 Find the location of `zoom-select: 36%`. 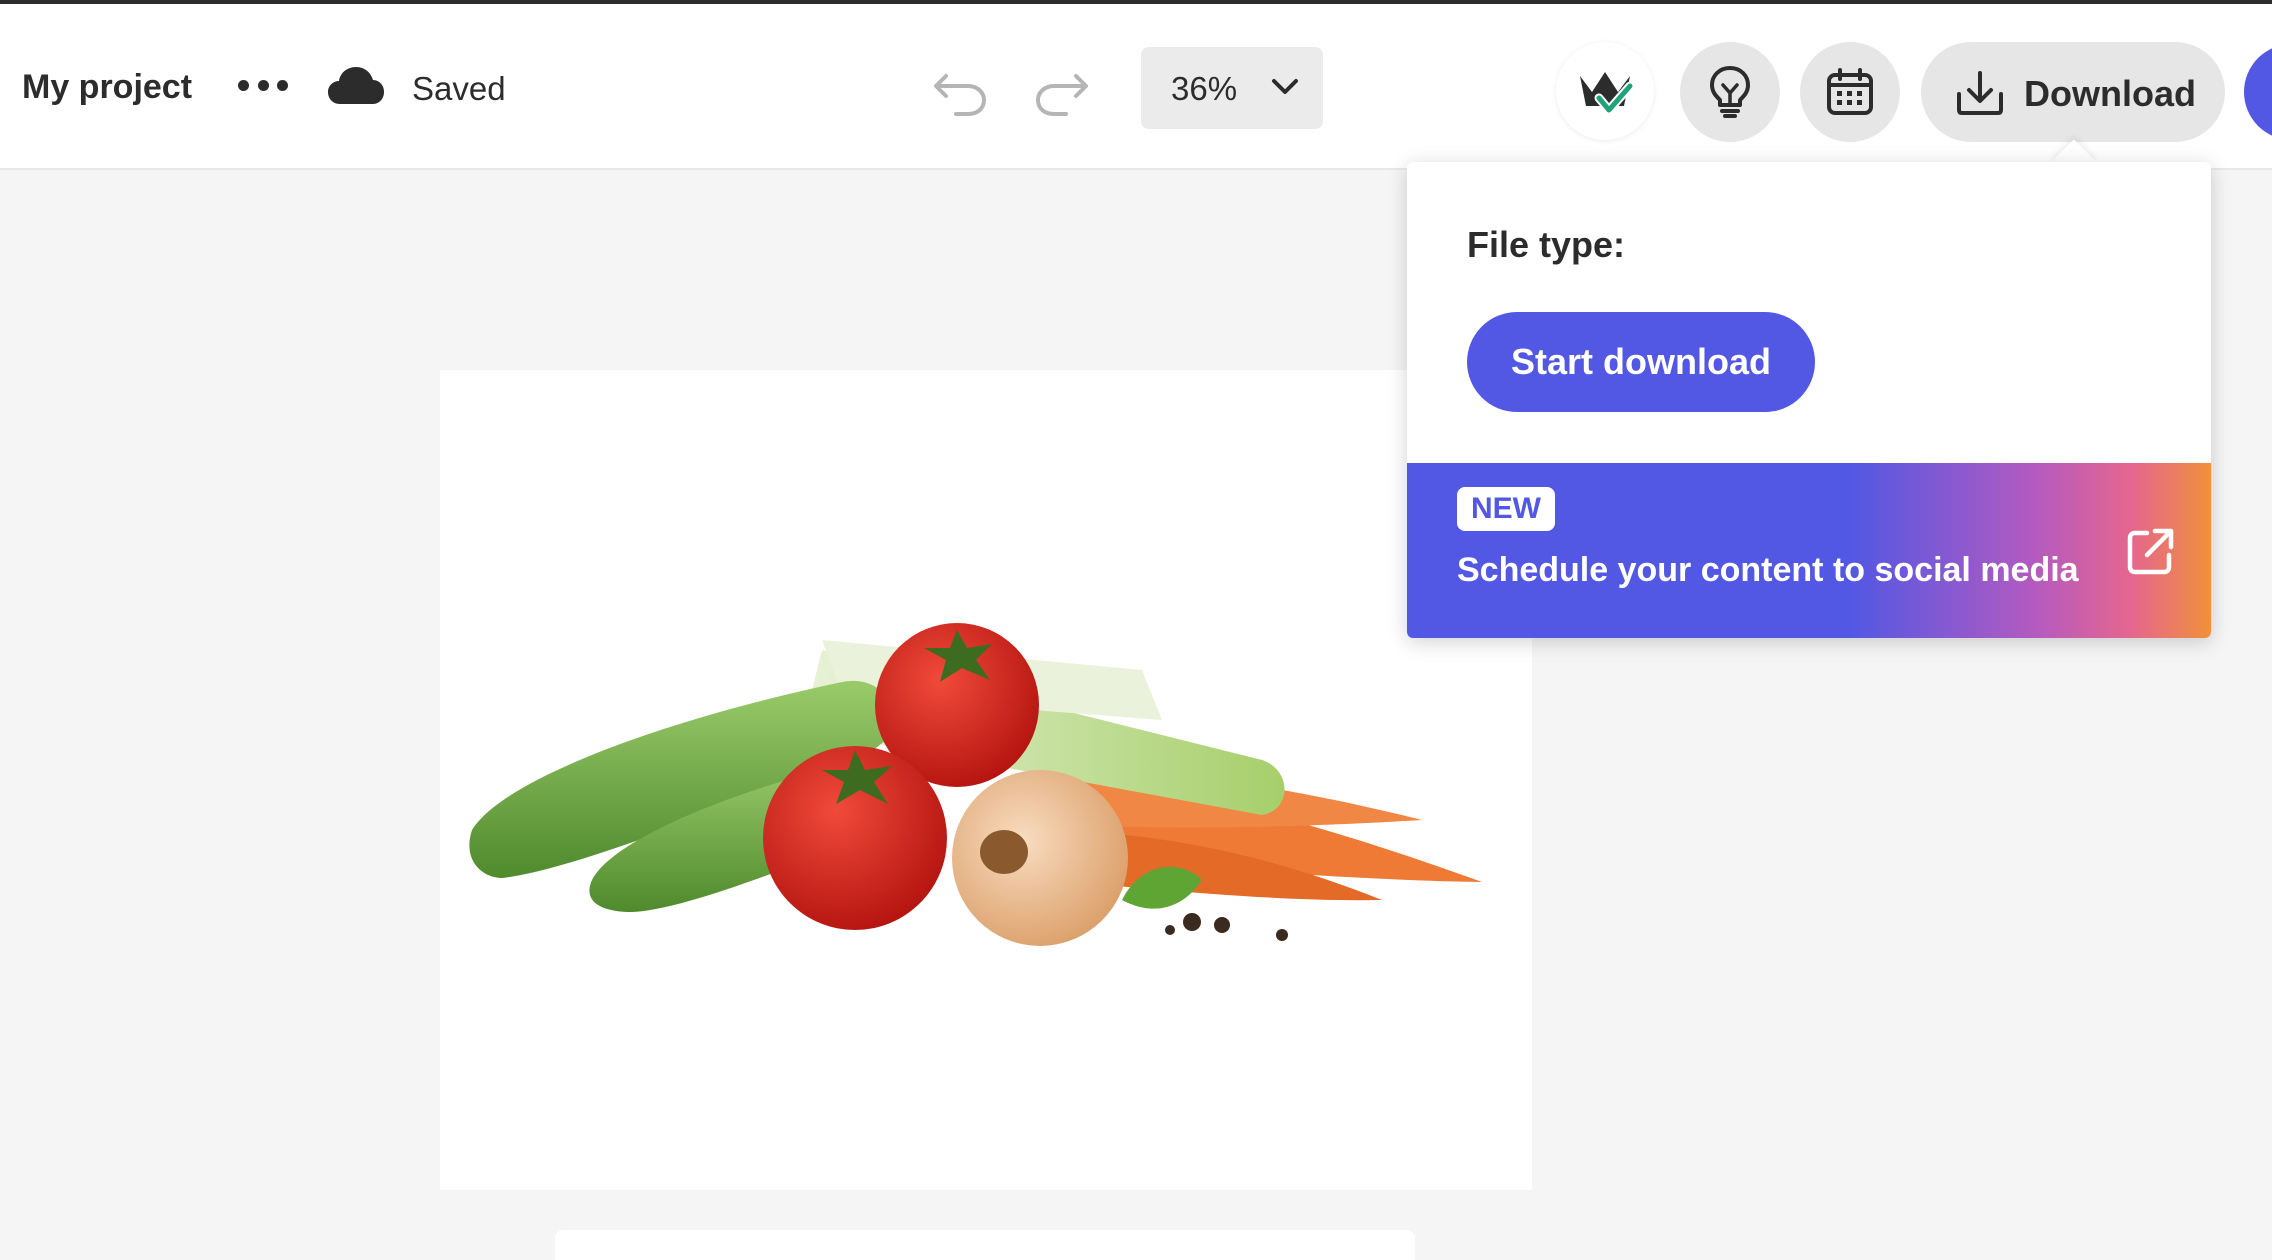

zoom-select: 36% is located at coordinates (1232, 88).